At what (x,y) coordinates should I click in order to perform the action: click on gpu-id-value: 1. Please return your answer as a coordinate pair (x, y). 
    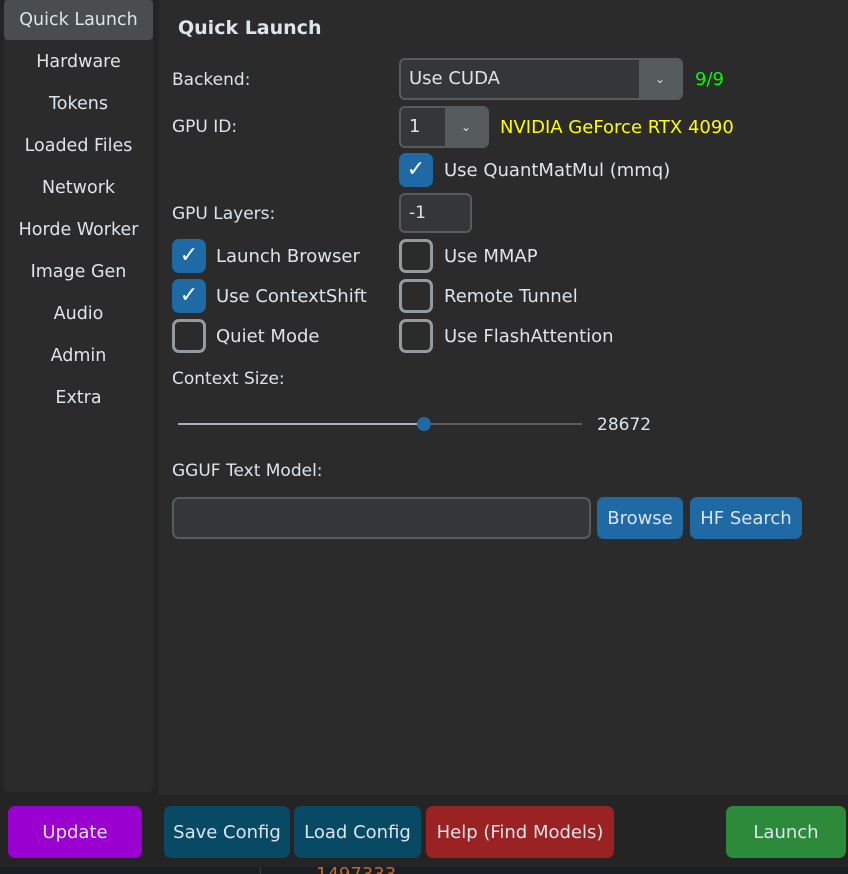
    Looking at the image, I should click on (415, 126).